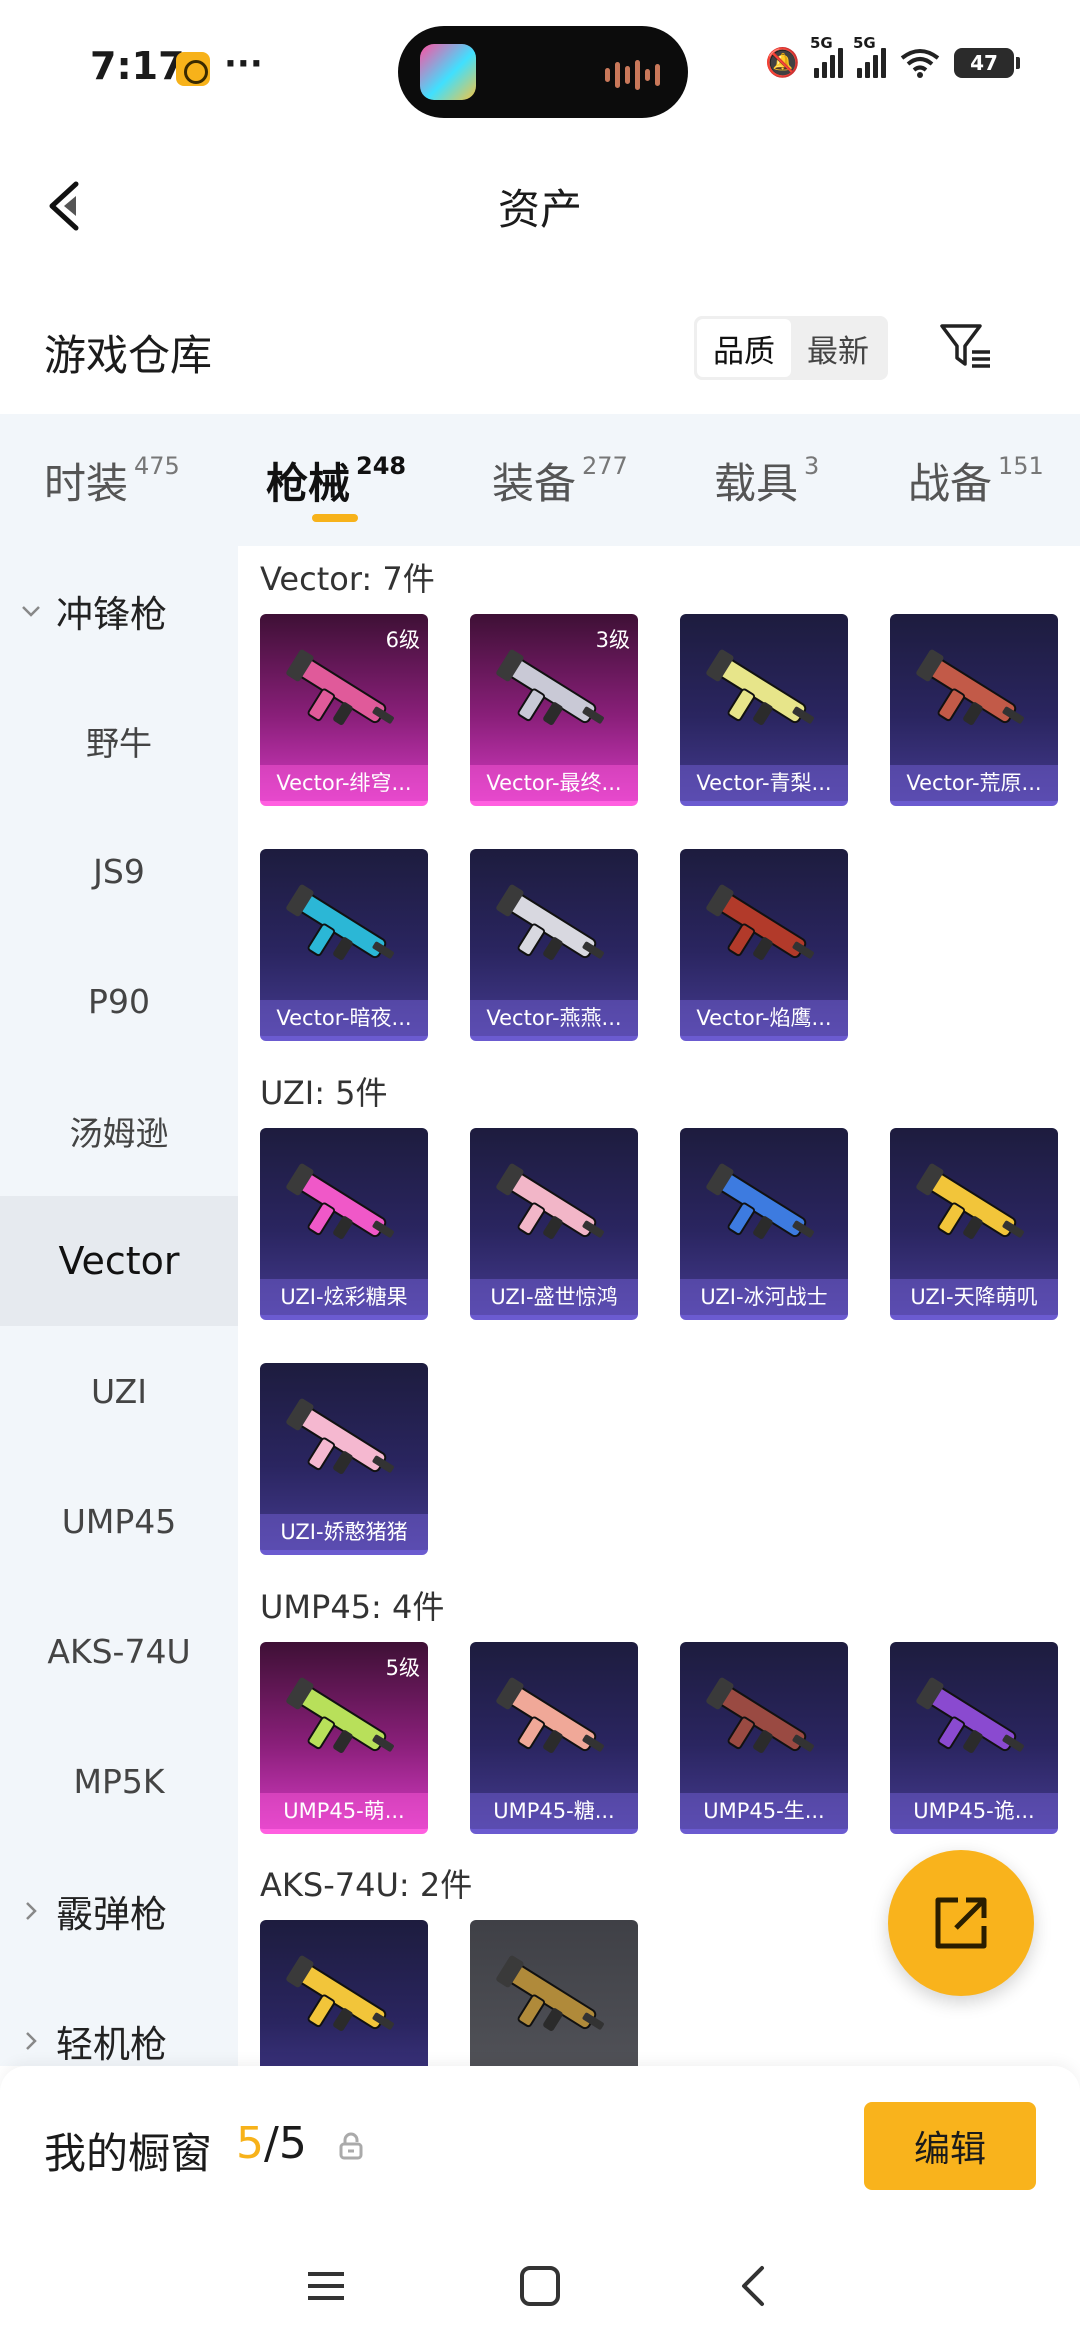 Image resolution: width=1080 pixels, height=2347 pixels. I want to click on sidebar-item-vector: Vector, so click(119, 1261).